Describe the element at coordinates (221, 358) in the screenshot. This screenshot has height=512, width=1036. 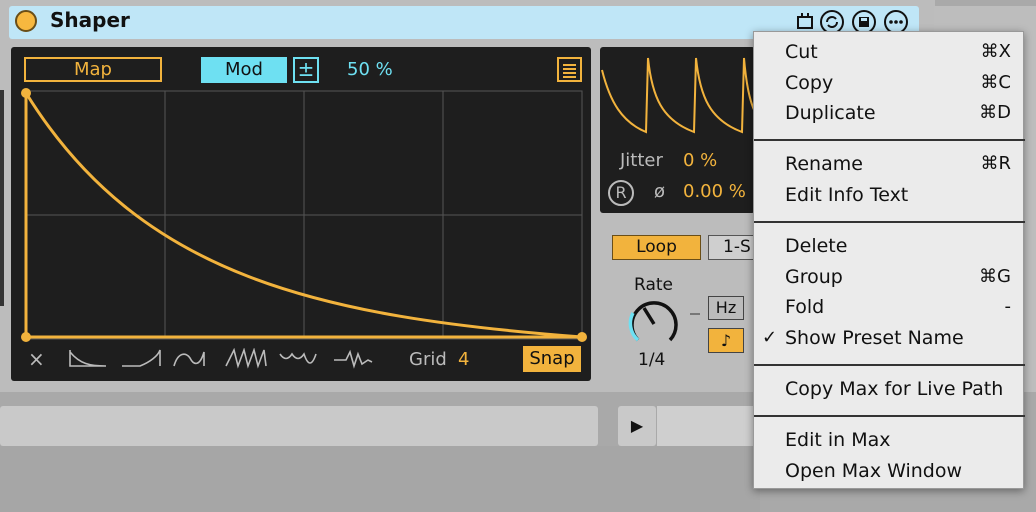
I see `shape-presets` at that location.